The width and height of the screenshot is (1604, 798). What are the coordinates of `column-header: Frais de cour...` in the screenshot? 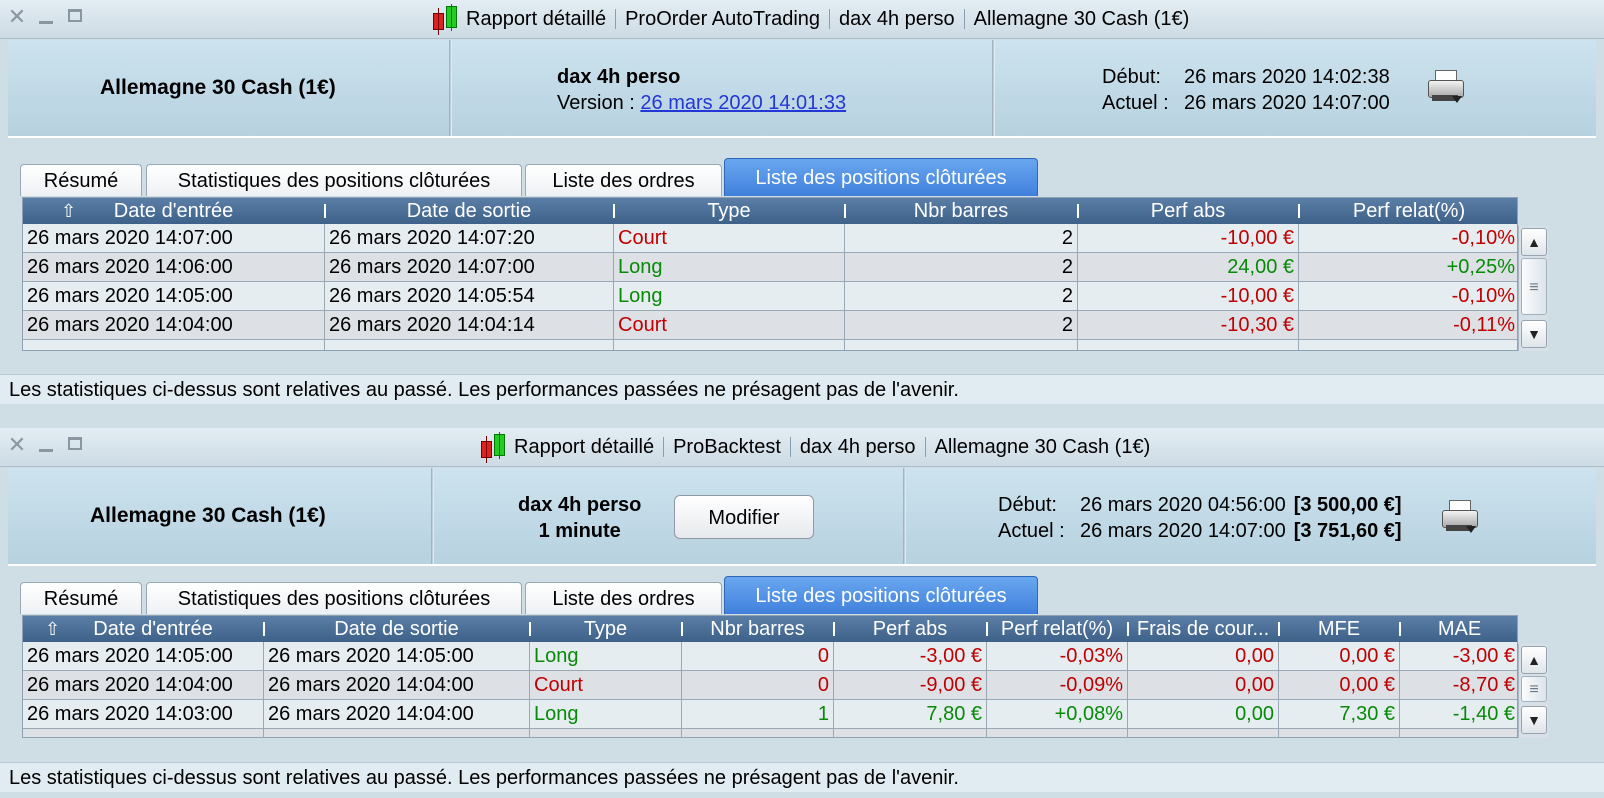 It's located at (1203, 629).